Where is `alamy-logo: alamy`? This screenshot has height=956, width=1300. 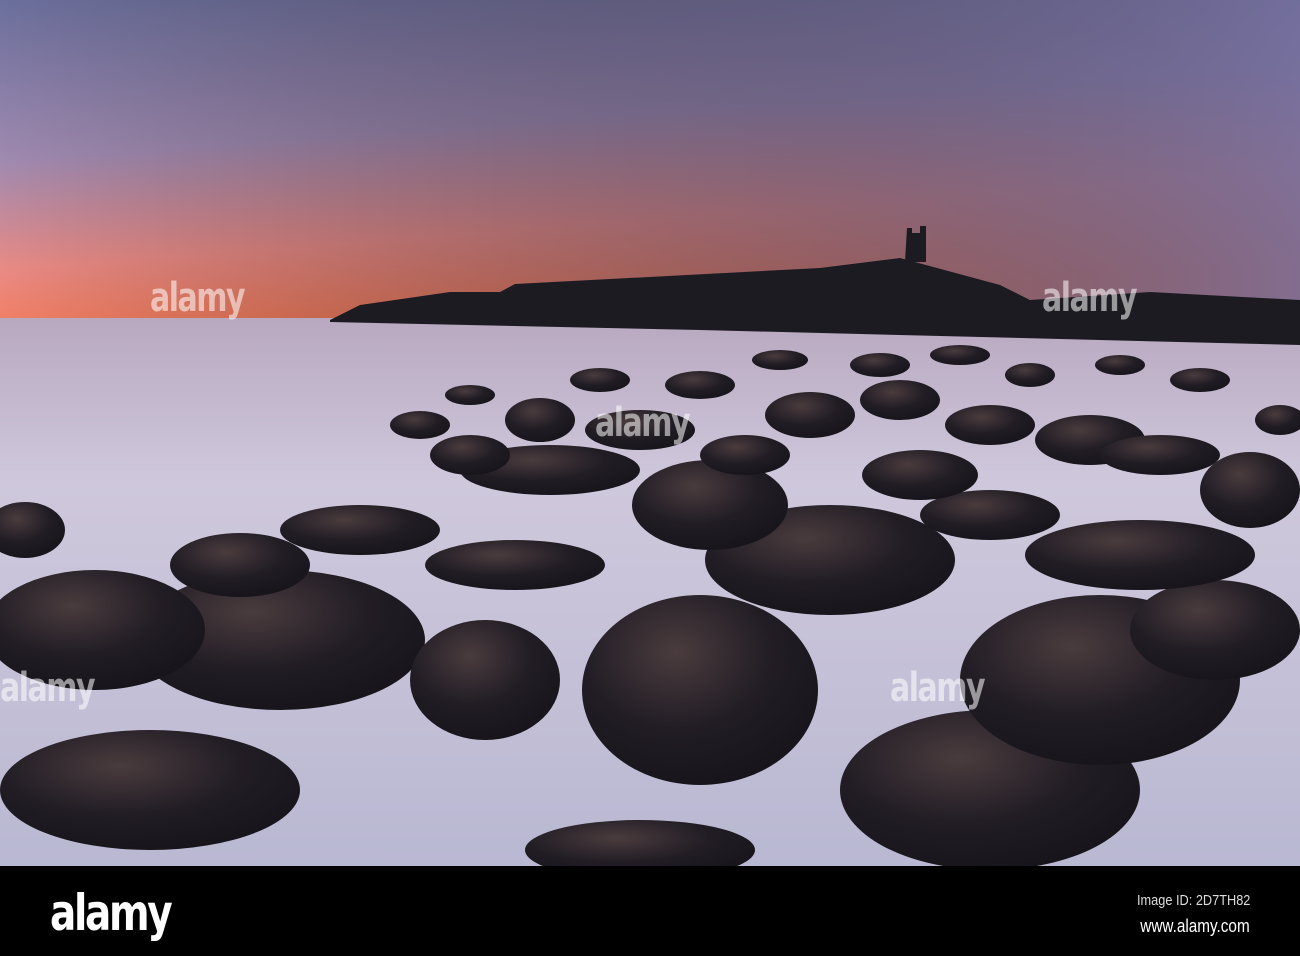 alamy-logo: alamy is located at coordinates (111, 913).